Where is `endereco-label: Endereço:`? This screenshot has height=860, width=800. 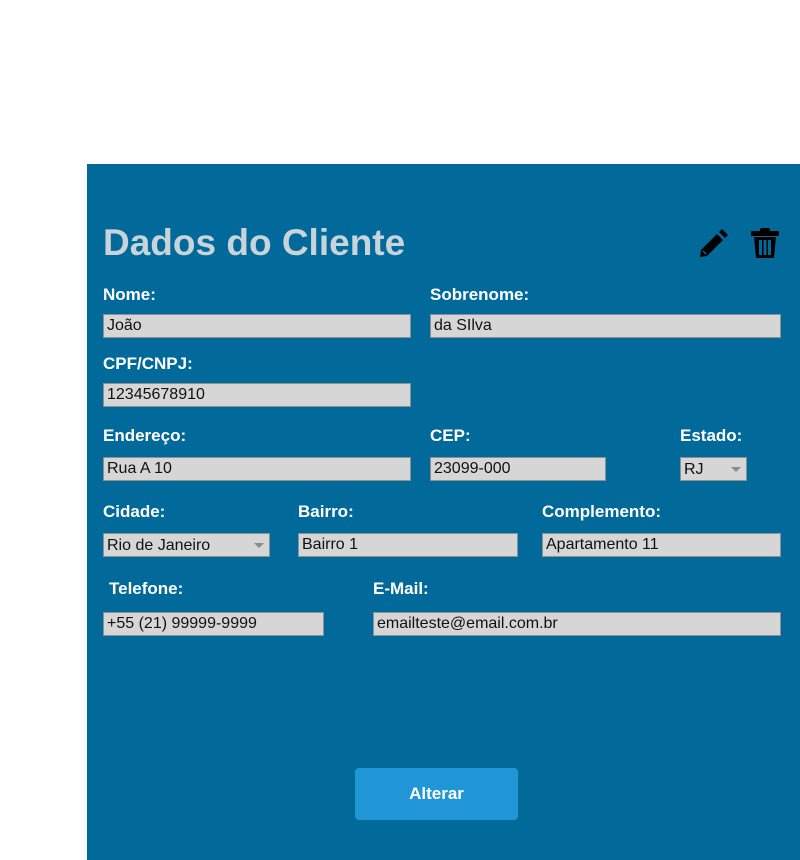 endereco-label: Endereço: is located at coordinates (145, 435).